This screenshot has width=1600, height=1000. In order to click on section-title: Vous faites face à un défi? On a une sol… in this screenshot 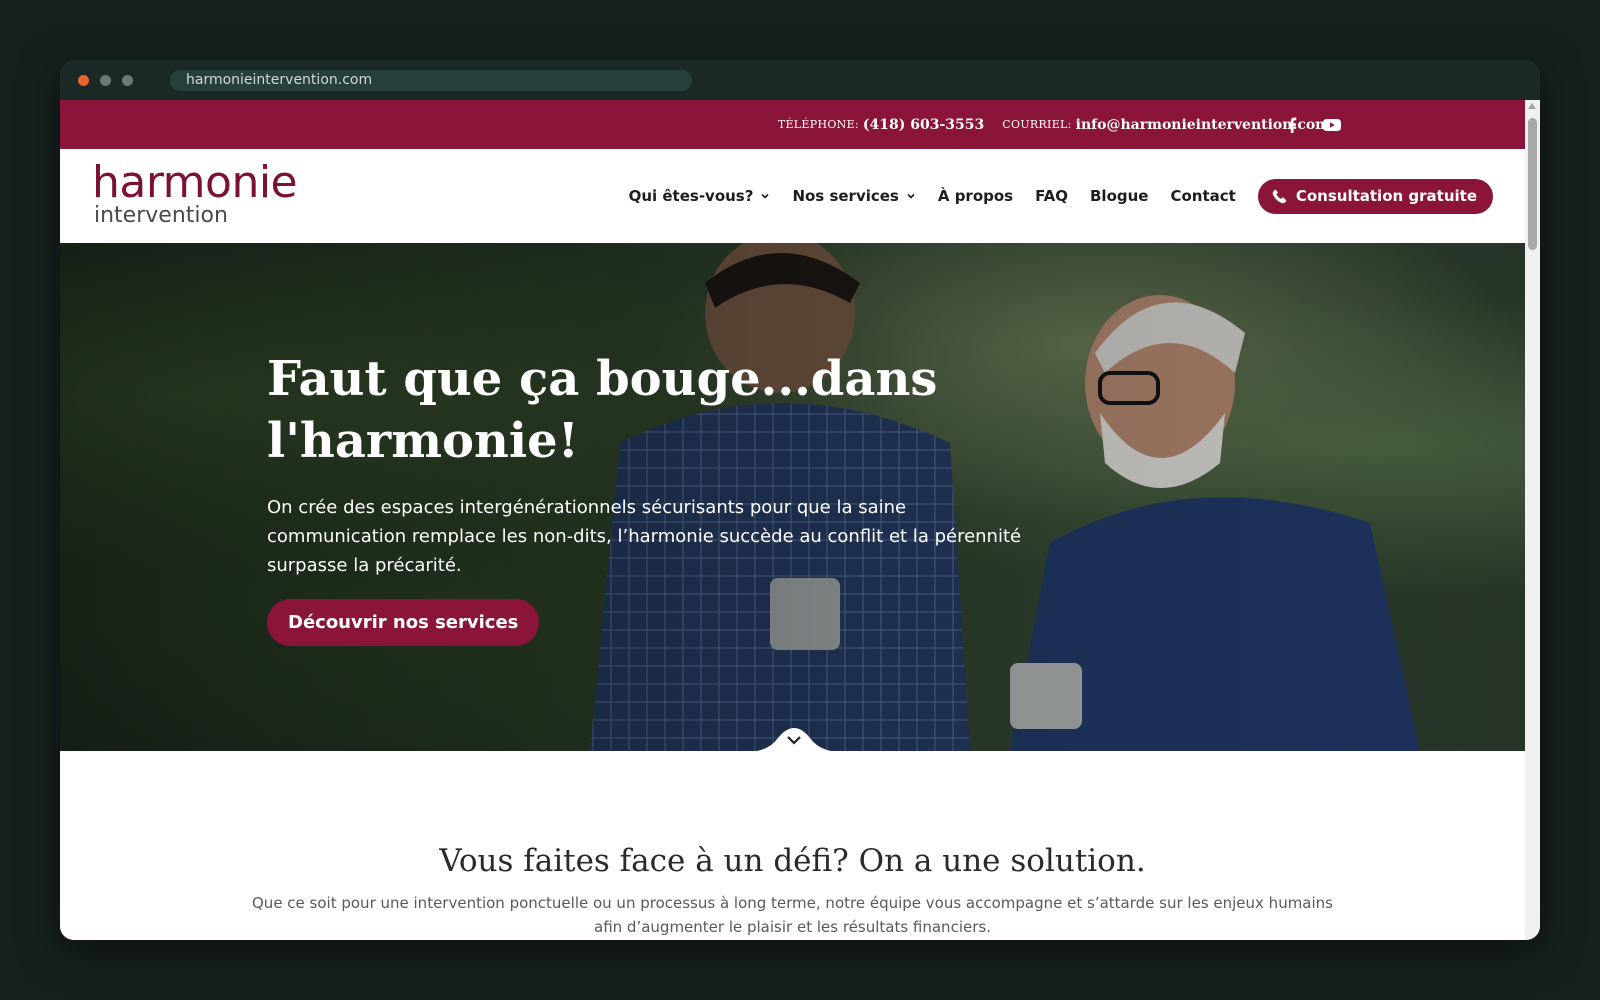, I will do `click(792, 861)`.